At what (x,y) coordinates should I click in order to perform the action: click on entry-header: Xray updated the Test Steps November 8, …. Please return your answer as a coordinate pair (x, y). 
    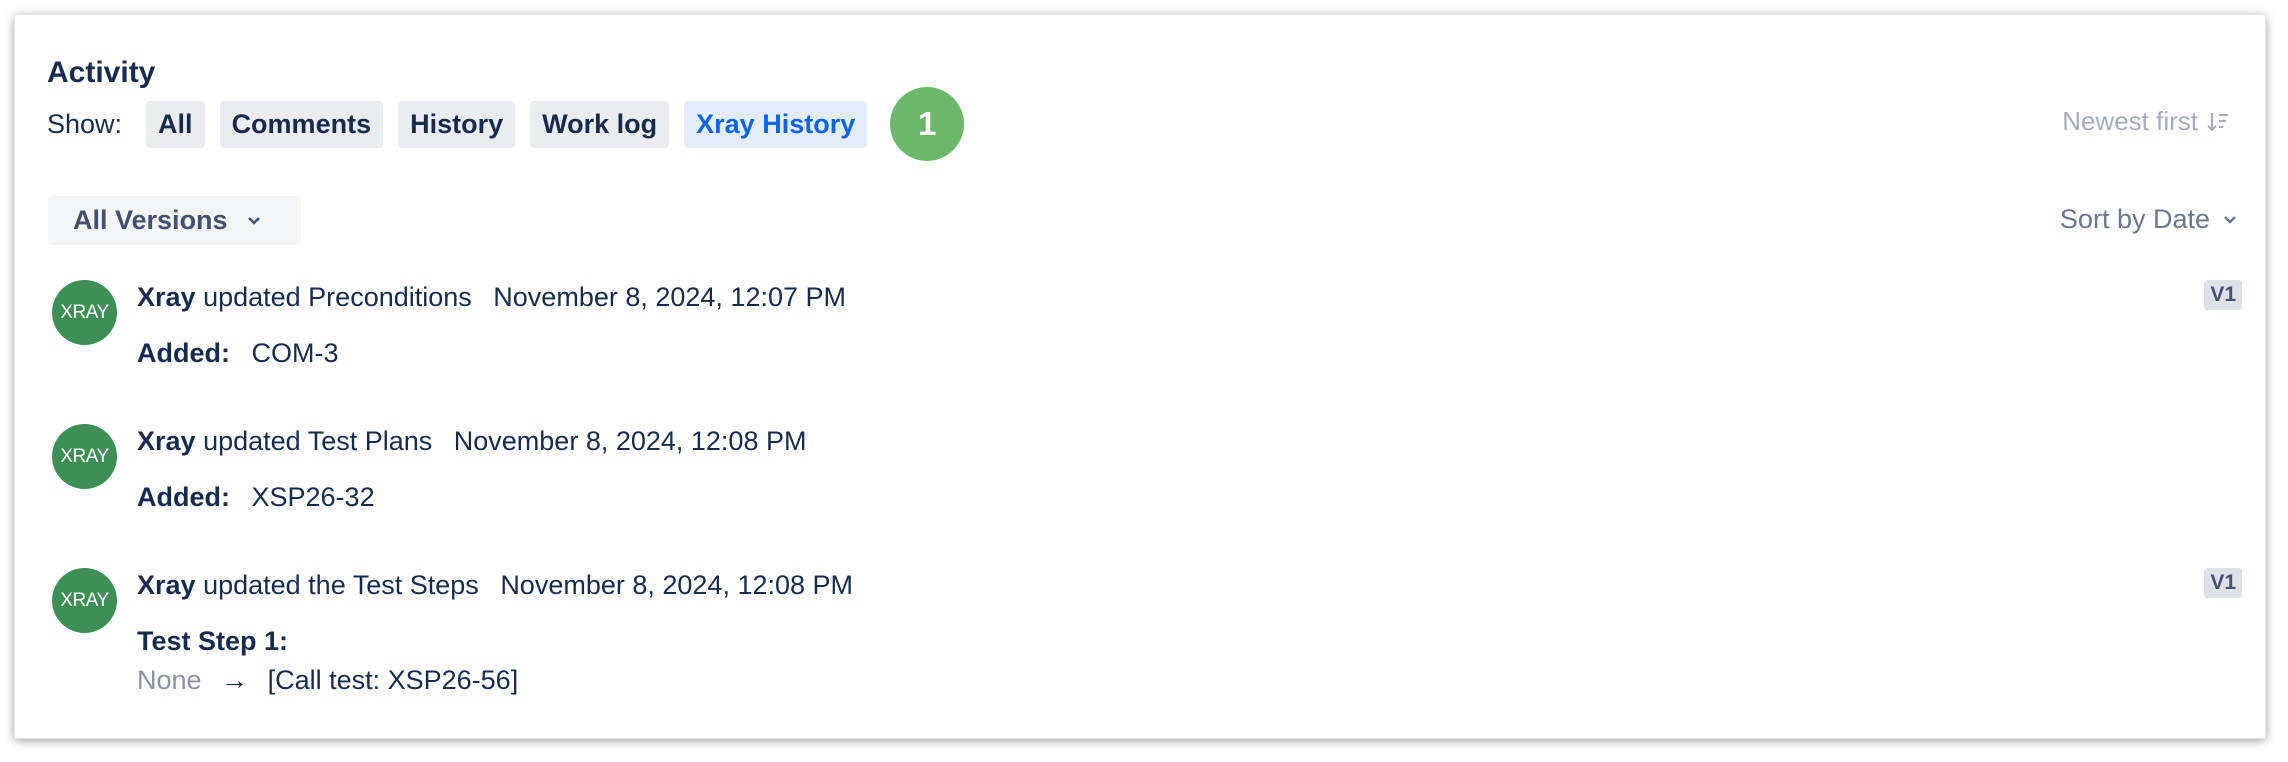
    Looking at the image, I should click on (495, 585).